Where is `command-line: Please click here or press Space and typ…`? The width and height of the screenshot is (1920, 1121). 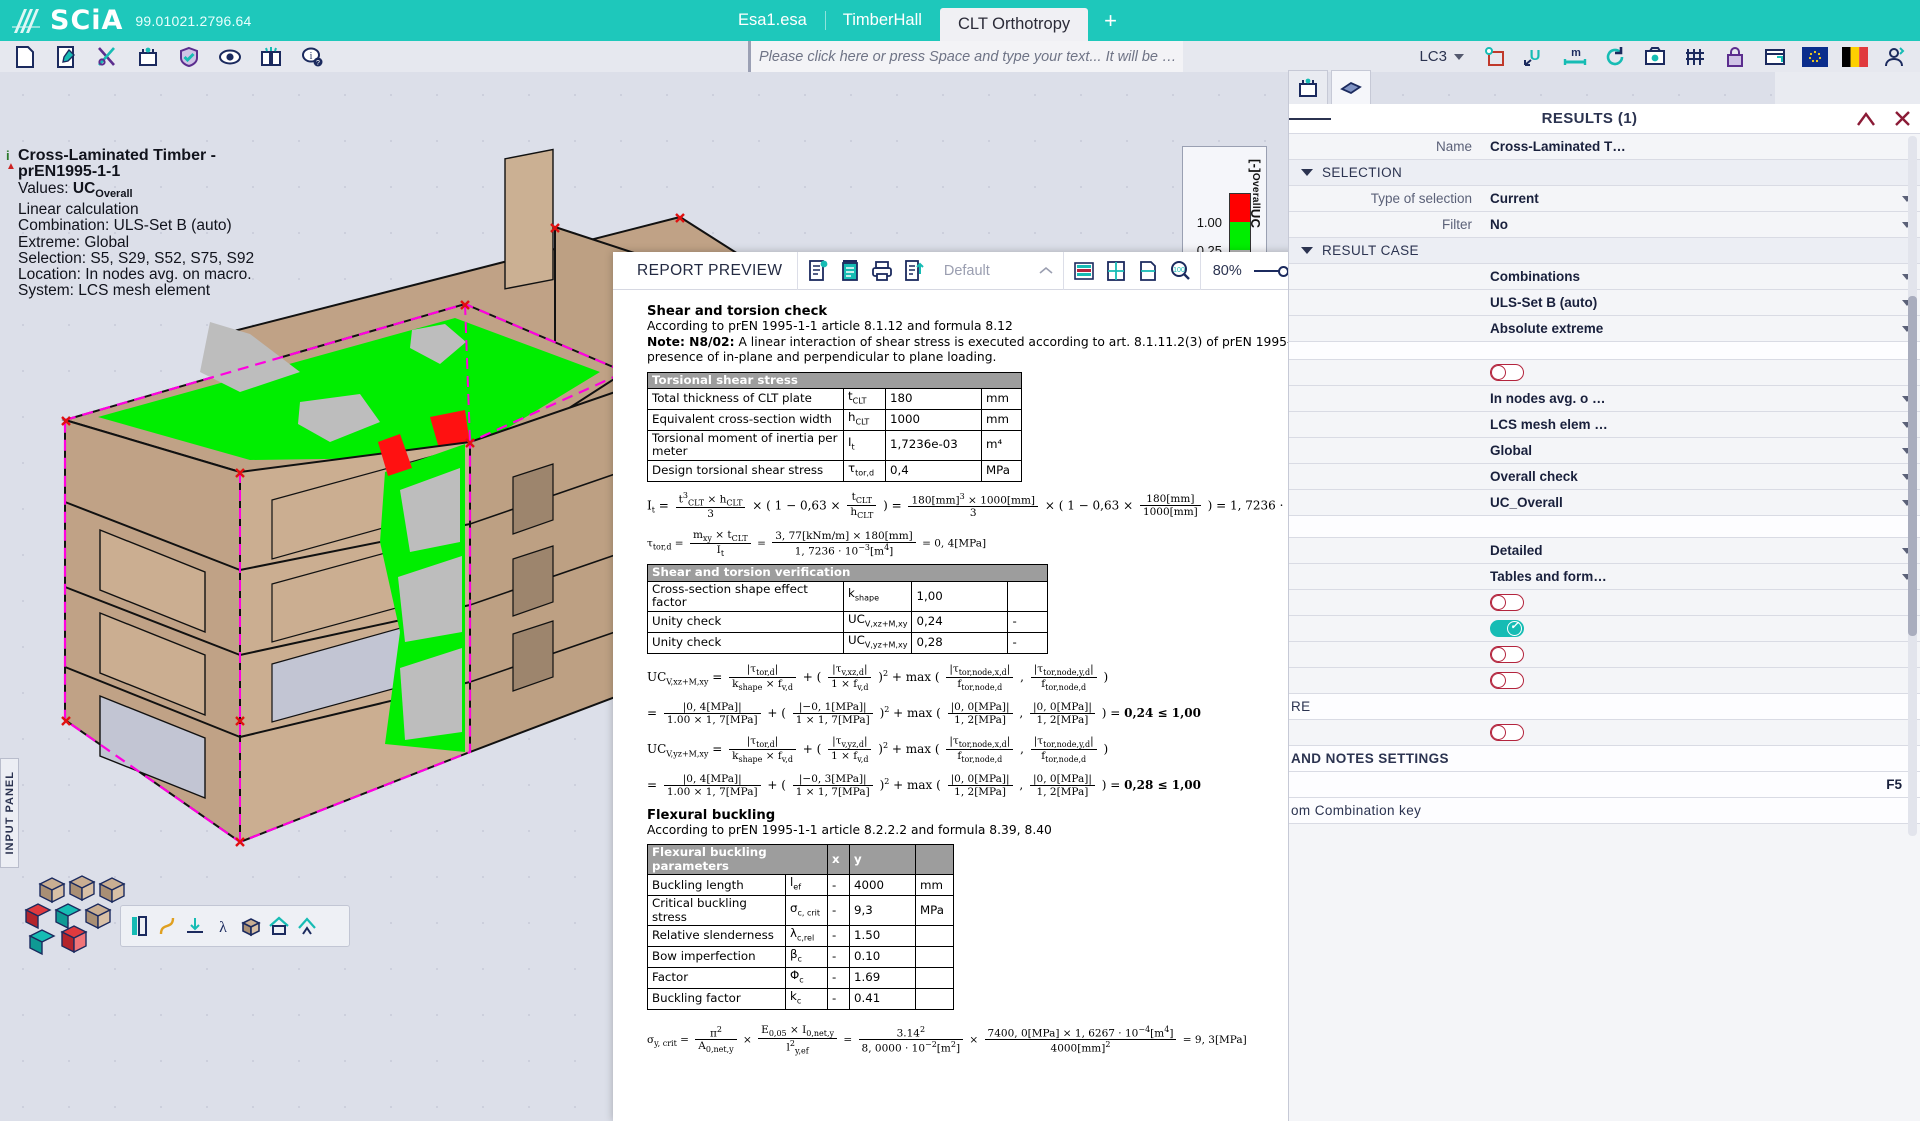 command-line: Please click here or press Space and typ… is located at coordinates (965, 56).